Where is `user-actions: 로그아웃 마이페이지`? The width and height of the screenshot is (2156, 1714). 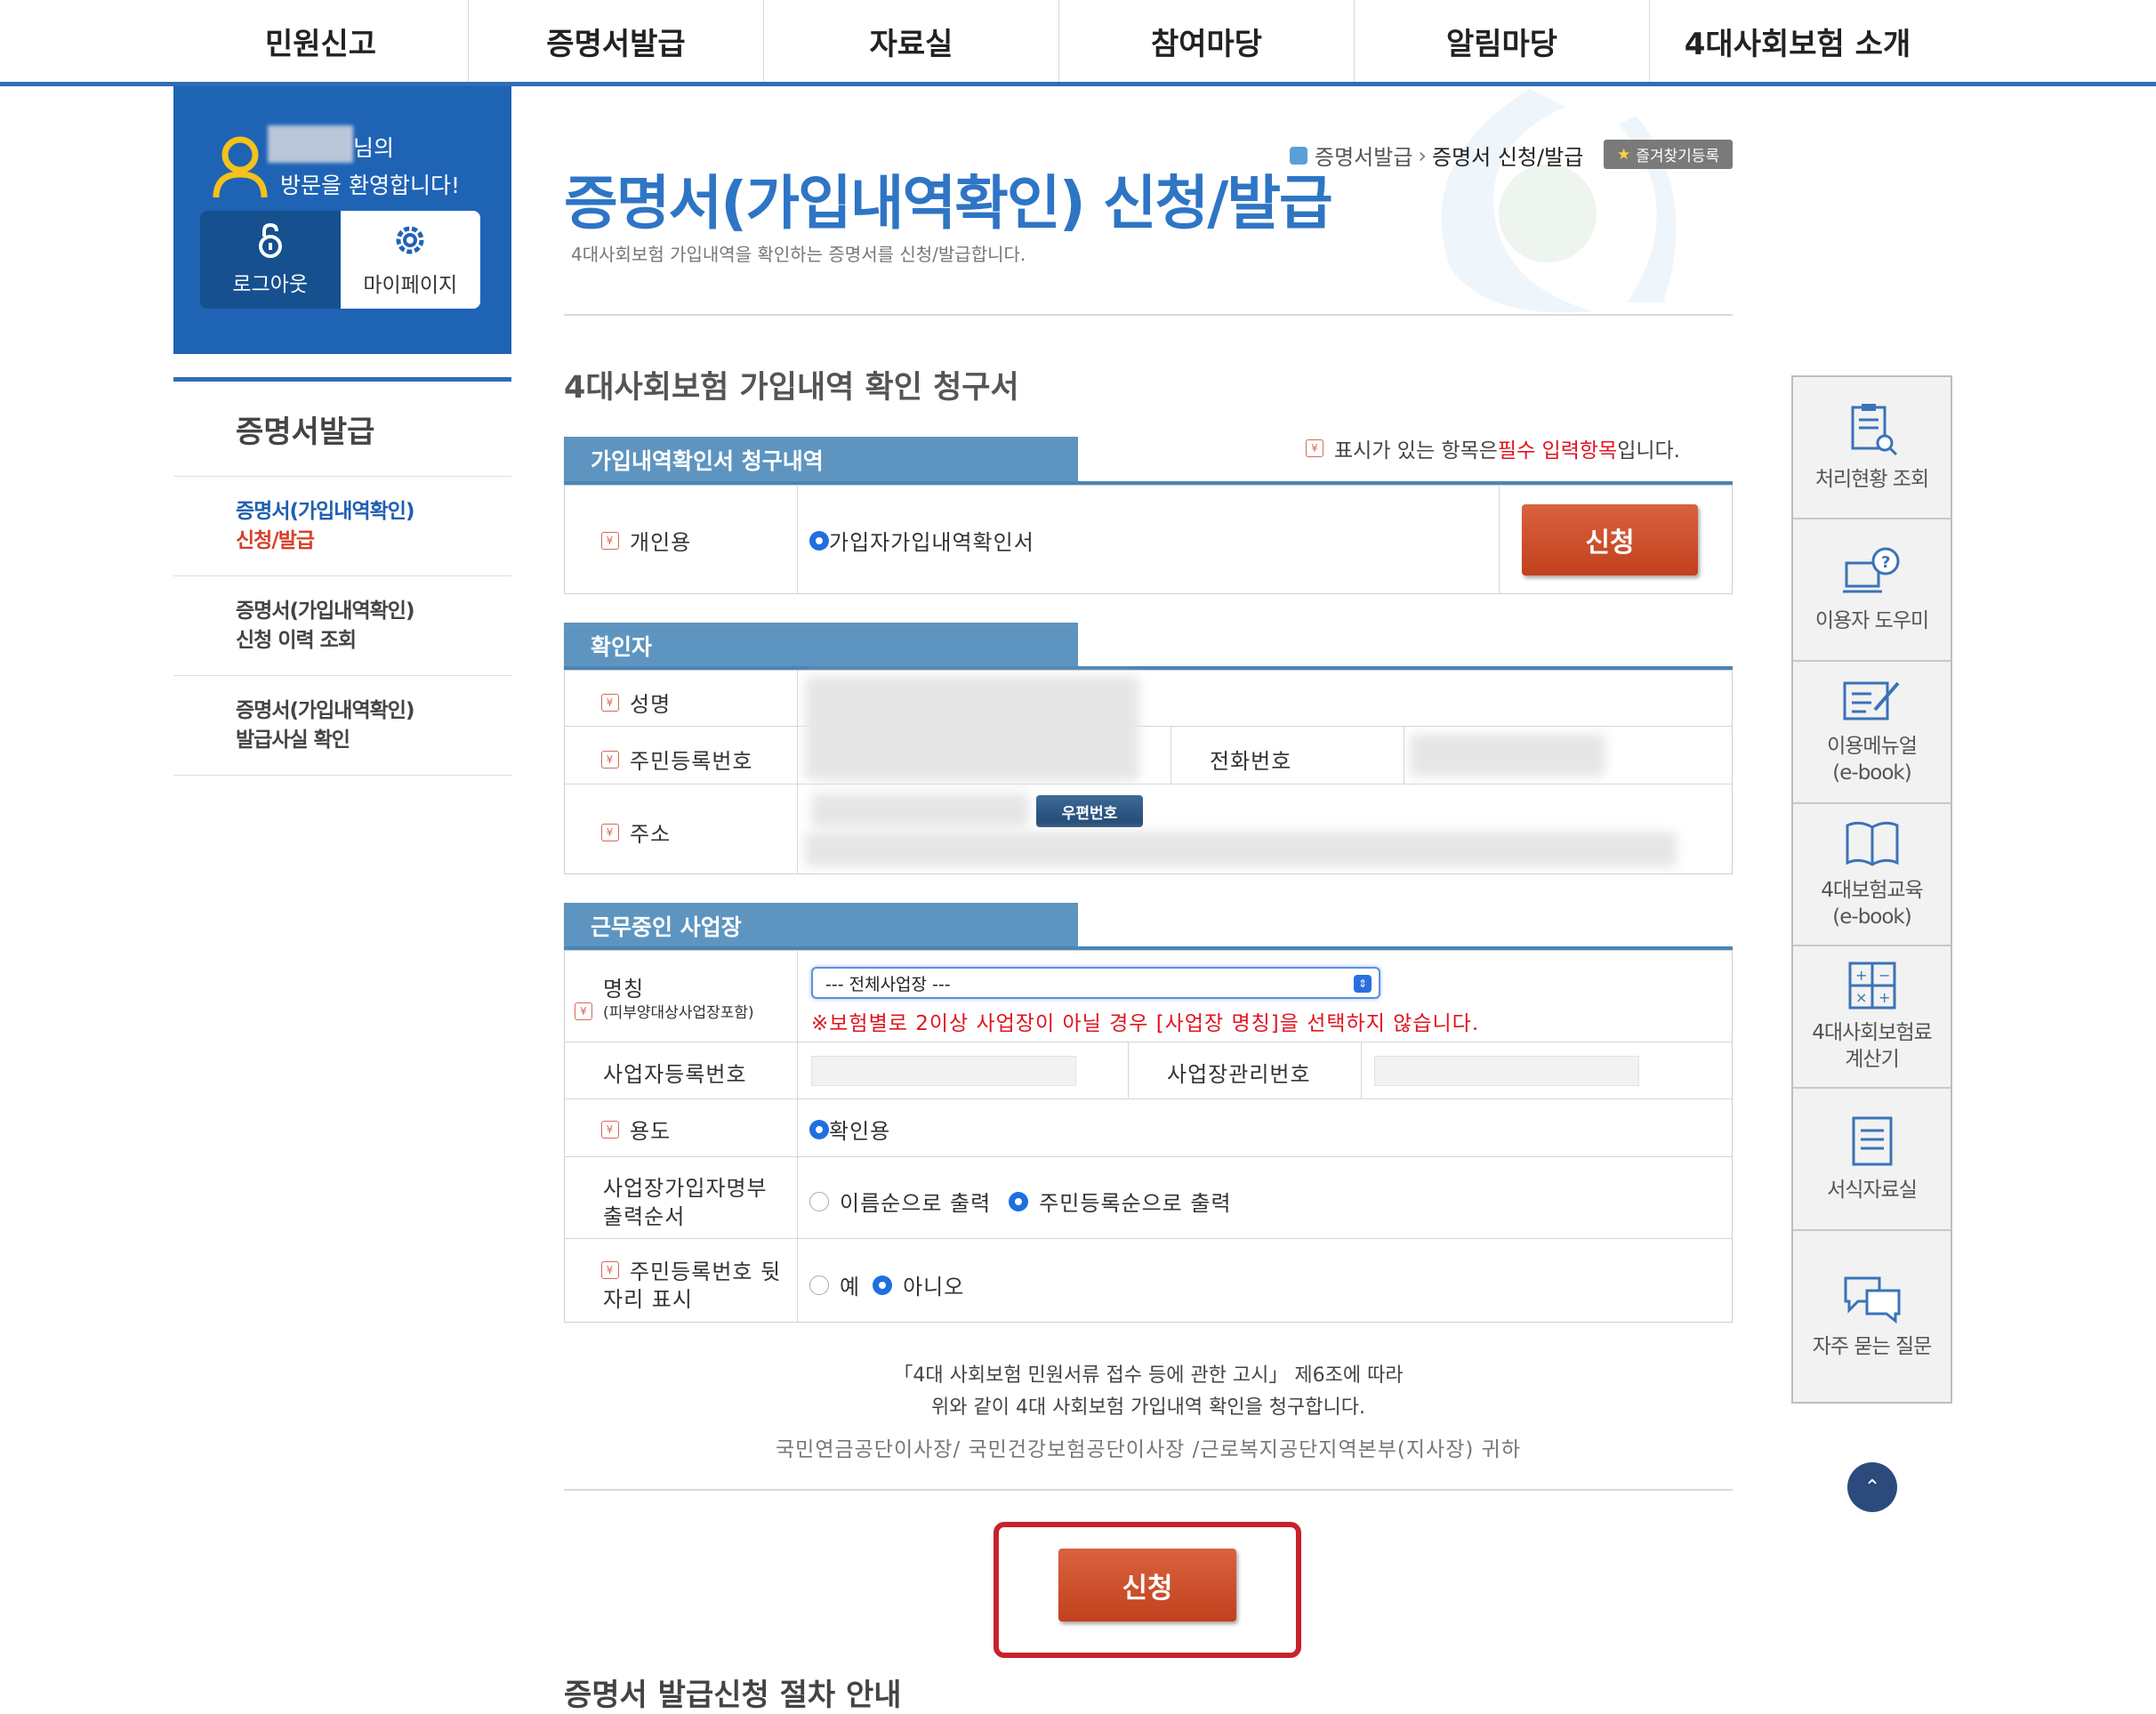
user-actions: 로그아웃 마이페이지 is located at coordinates (340, 260).